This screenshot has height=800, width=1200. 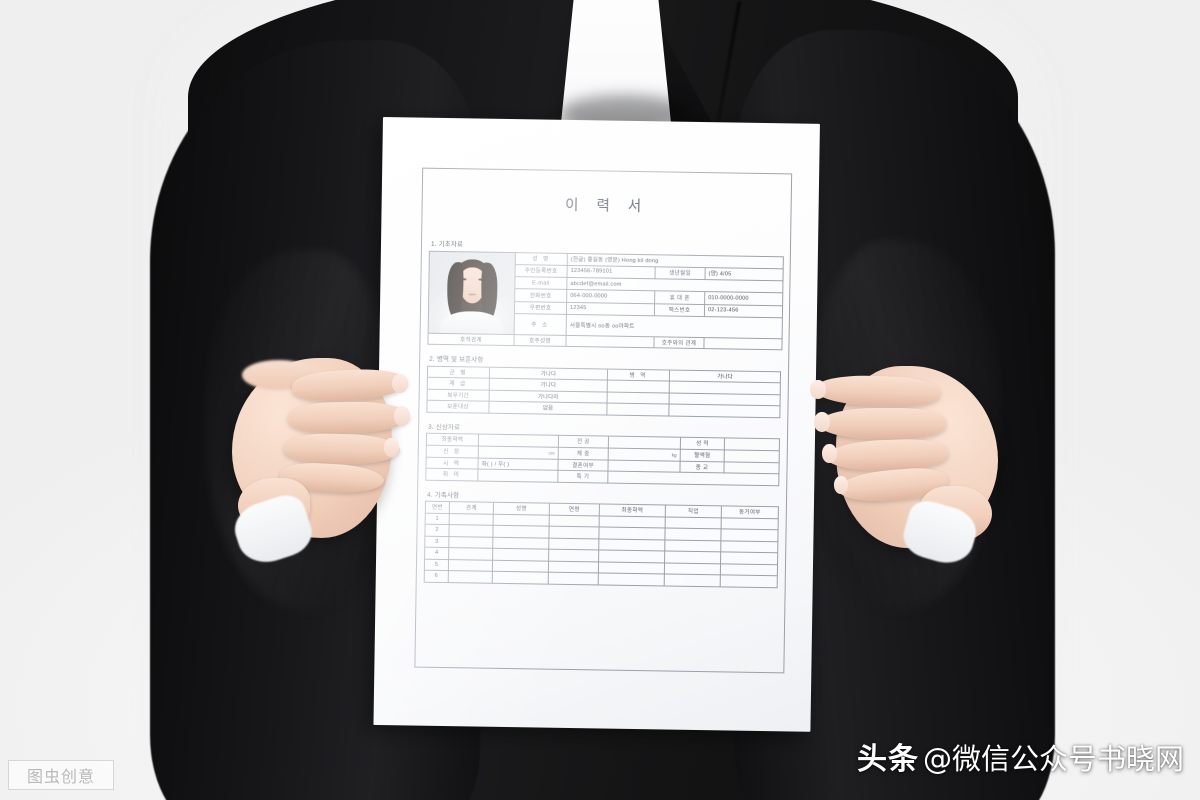 What do you see at coordinates (540, 340) in the screenshot?
I see `label-head-name: 호주성명` at bounding box center [540, 340].